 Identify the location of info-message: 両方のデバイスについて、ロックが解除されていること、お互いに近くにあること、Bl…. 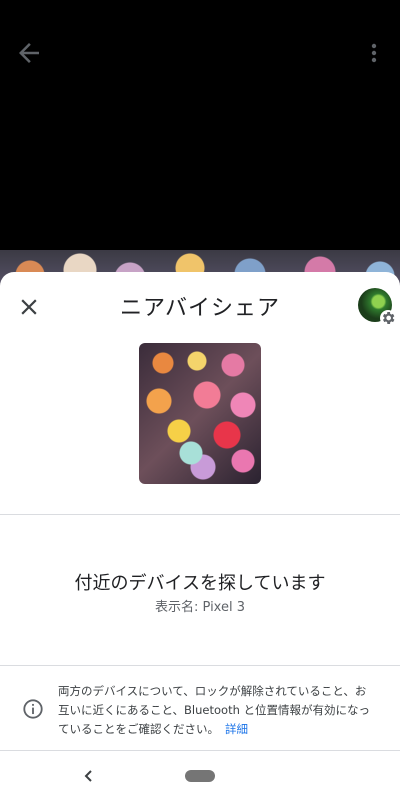
(217, 710).